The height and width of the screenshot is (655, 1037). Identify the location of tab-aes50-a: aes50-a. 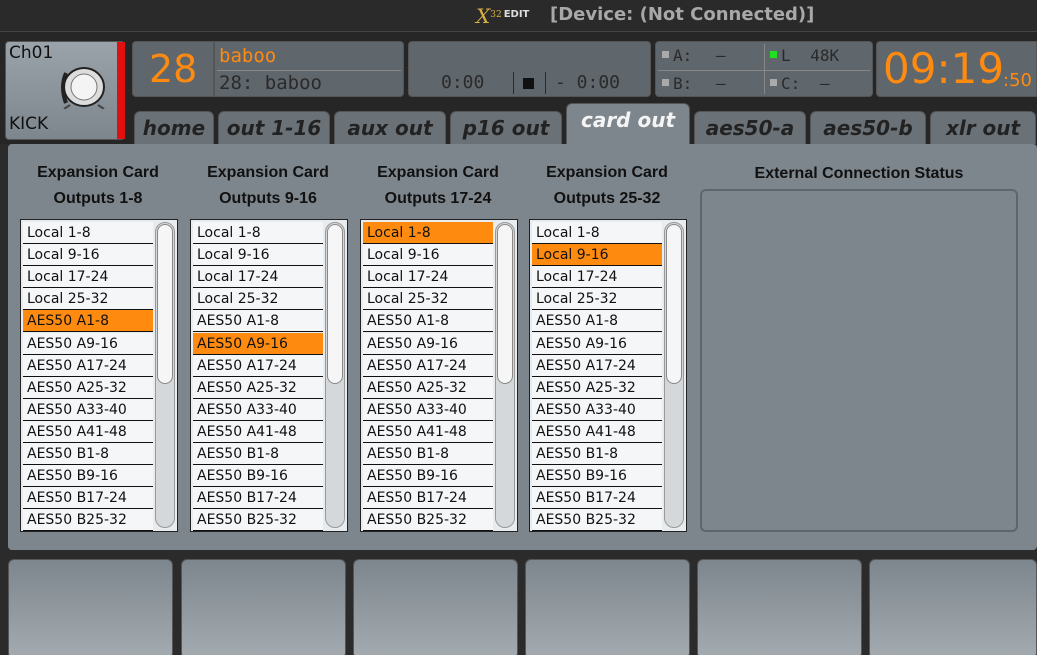
(750, 127).